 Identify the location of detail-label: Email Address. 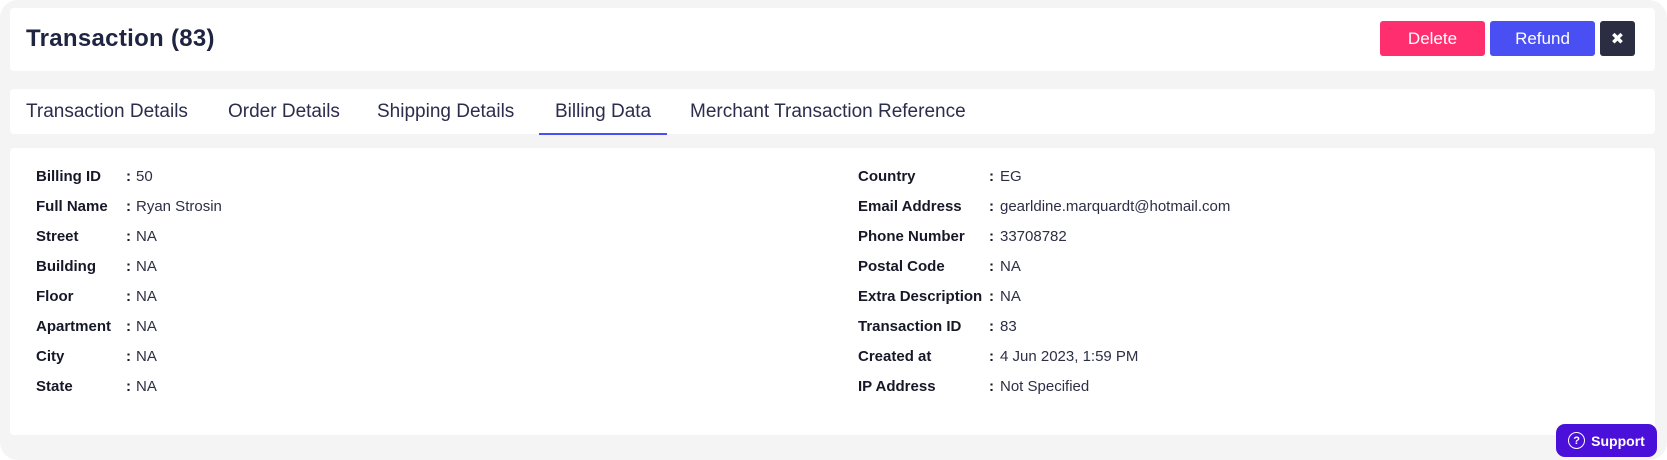
(910, 206).